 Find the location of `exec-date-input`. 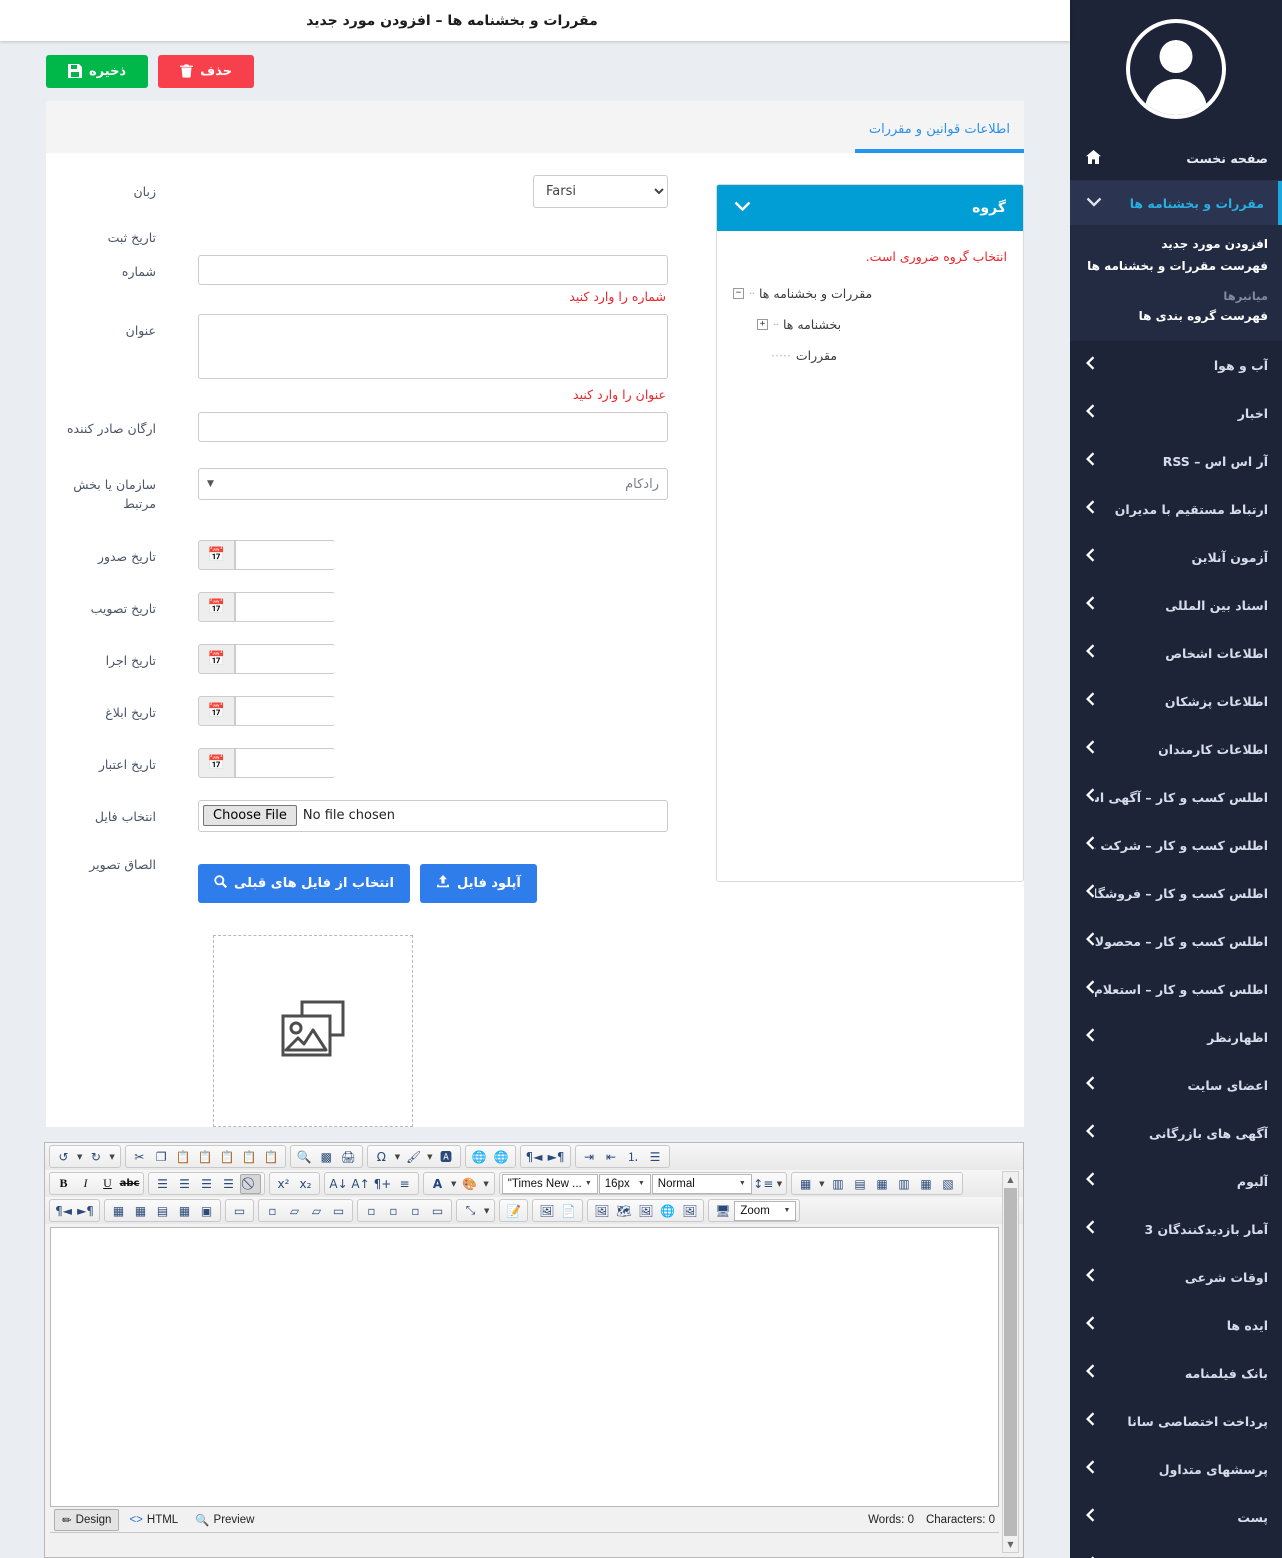

exec-date-input is located at coordinates (285, 658).